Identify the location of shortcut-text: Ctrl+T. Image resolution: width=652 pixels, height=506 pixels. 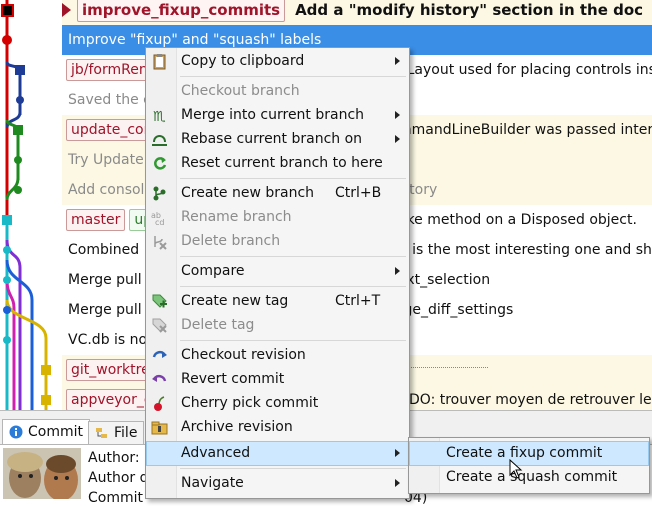
(358, 301).